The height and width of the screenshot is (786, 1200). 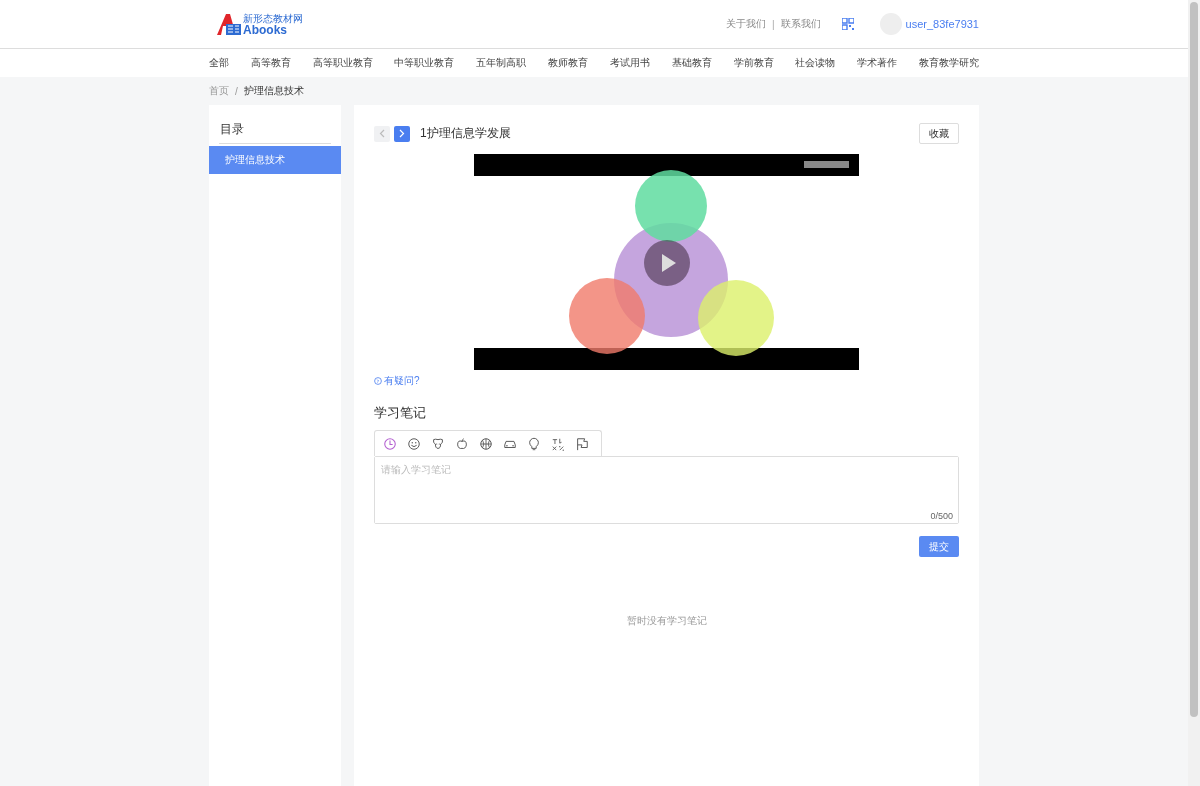 What do you see at coordinates (378, 381) in the screenshot?
I see `help-icon` at bounding box center [378, 381].